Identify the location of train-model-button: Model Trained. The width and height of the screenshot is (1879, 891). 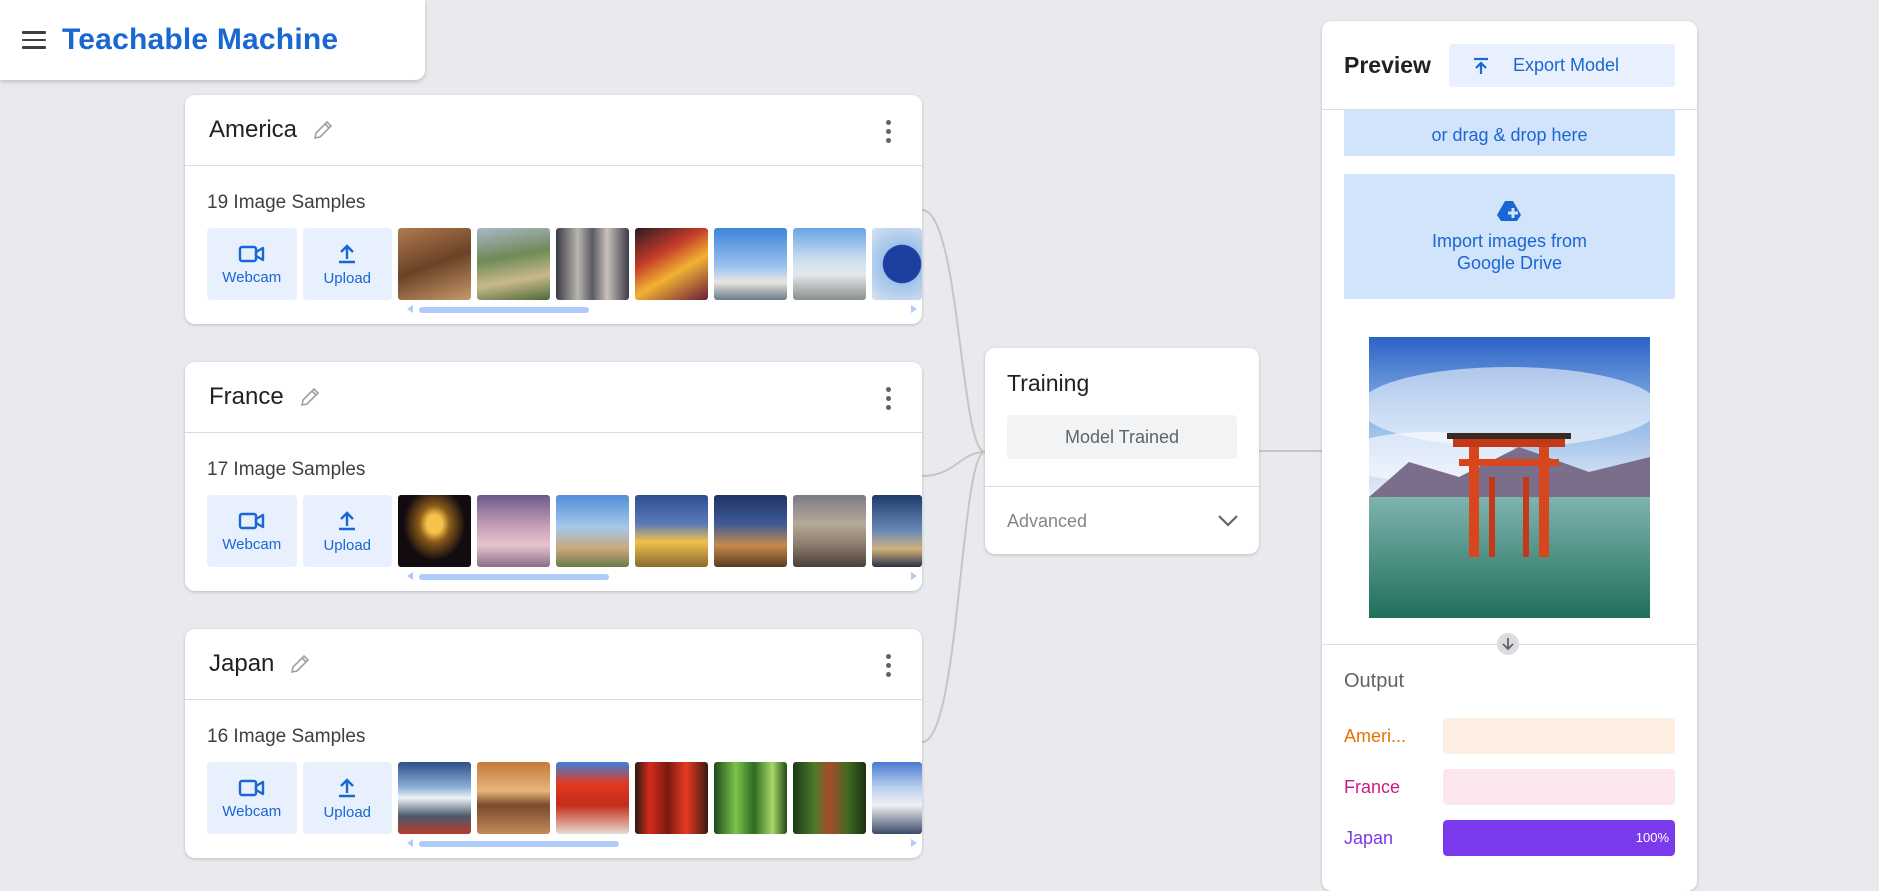
(1122, 437).